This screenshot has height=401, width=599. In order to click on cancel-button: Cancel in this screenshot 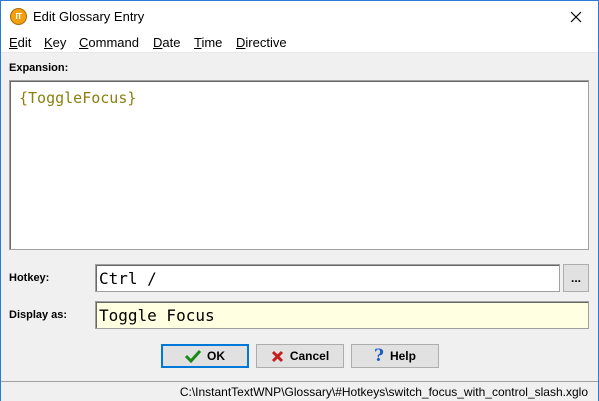, I will do `click(300, 356)`.